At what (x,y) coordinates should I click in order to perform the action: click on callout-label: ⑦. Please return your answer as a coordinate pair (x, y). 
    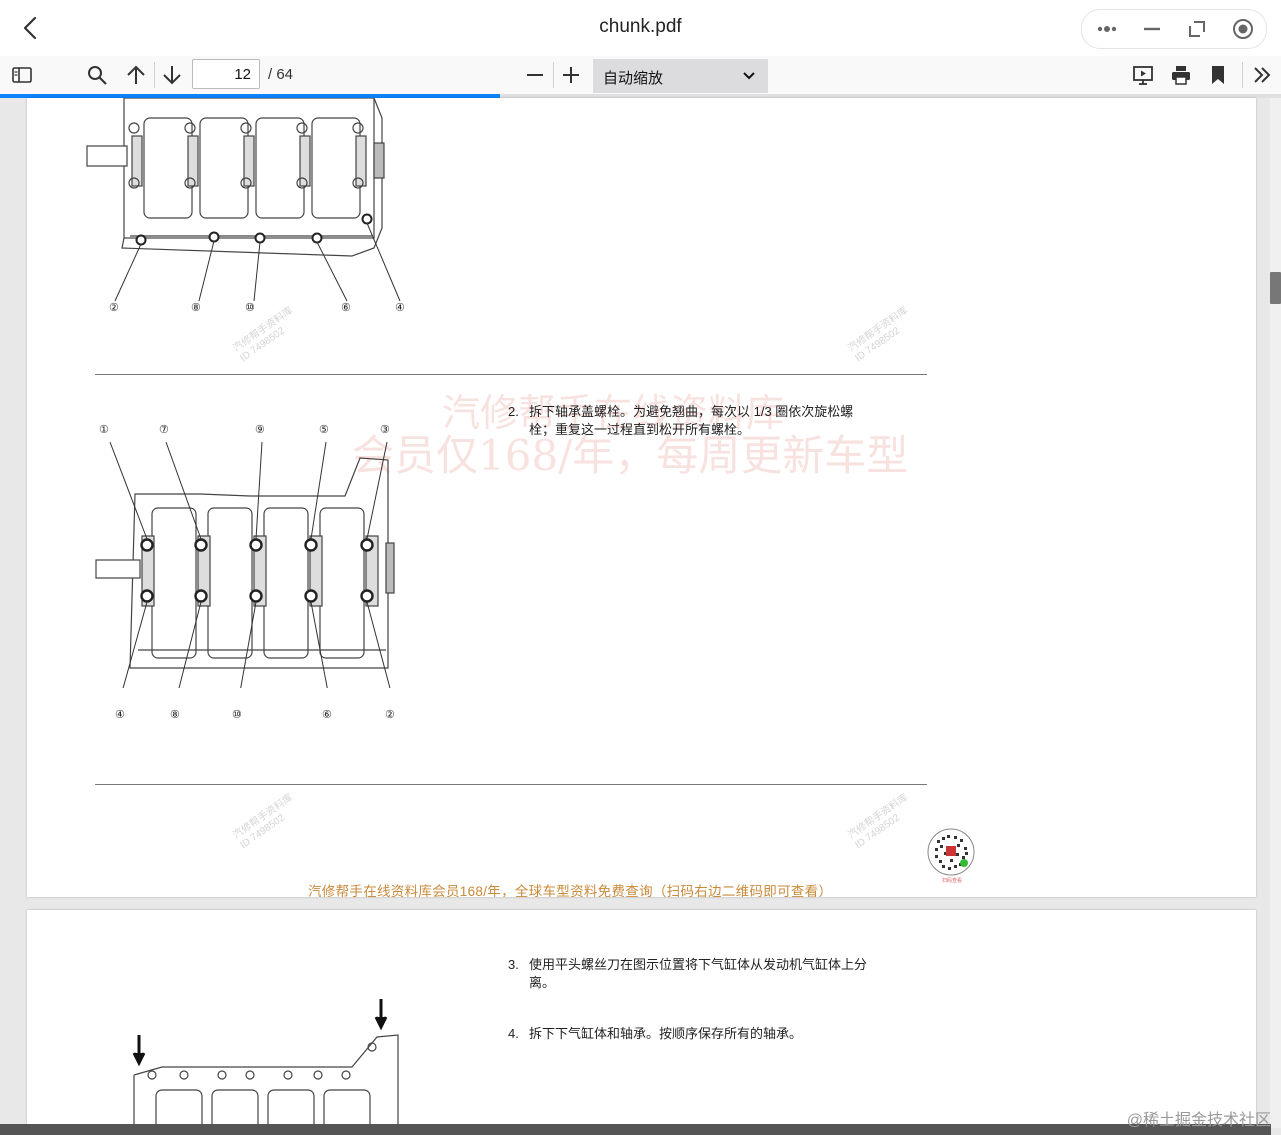
    Looking at the image, I should click on (164, 429).